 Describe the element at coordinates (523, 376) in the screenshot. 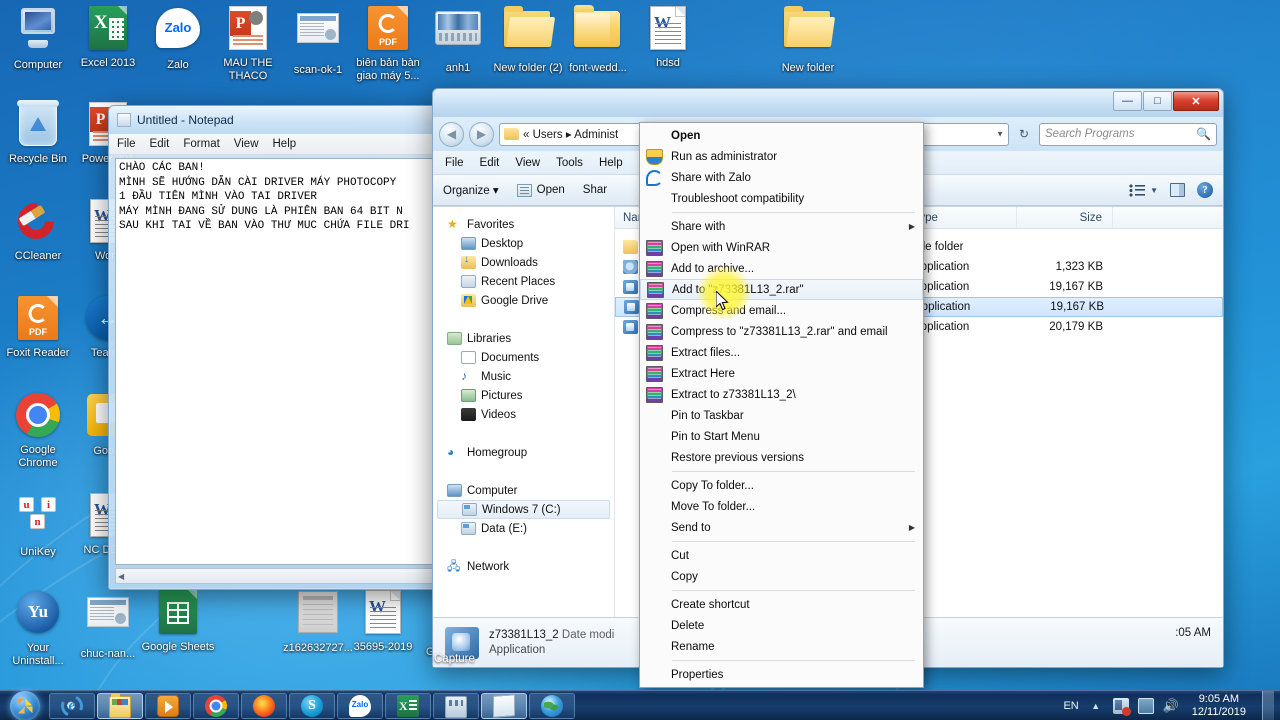

I see `nav-music: ♪ Music` at that location.